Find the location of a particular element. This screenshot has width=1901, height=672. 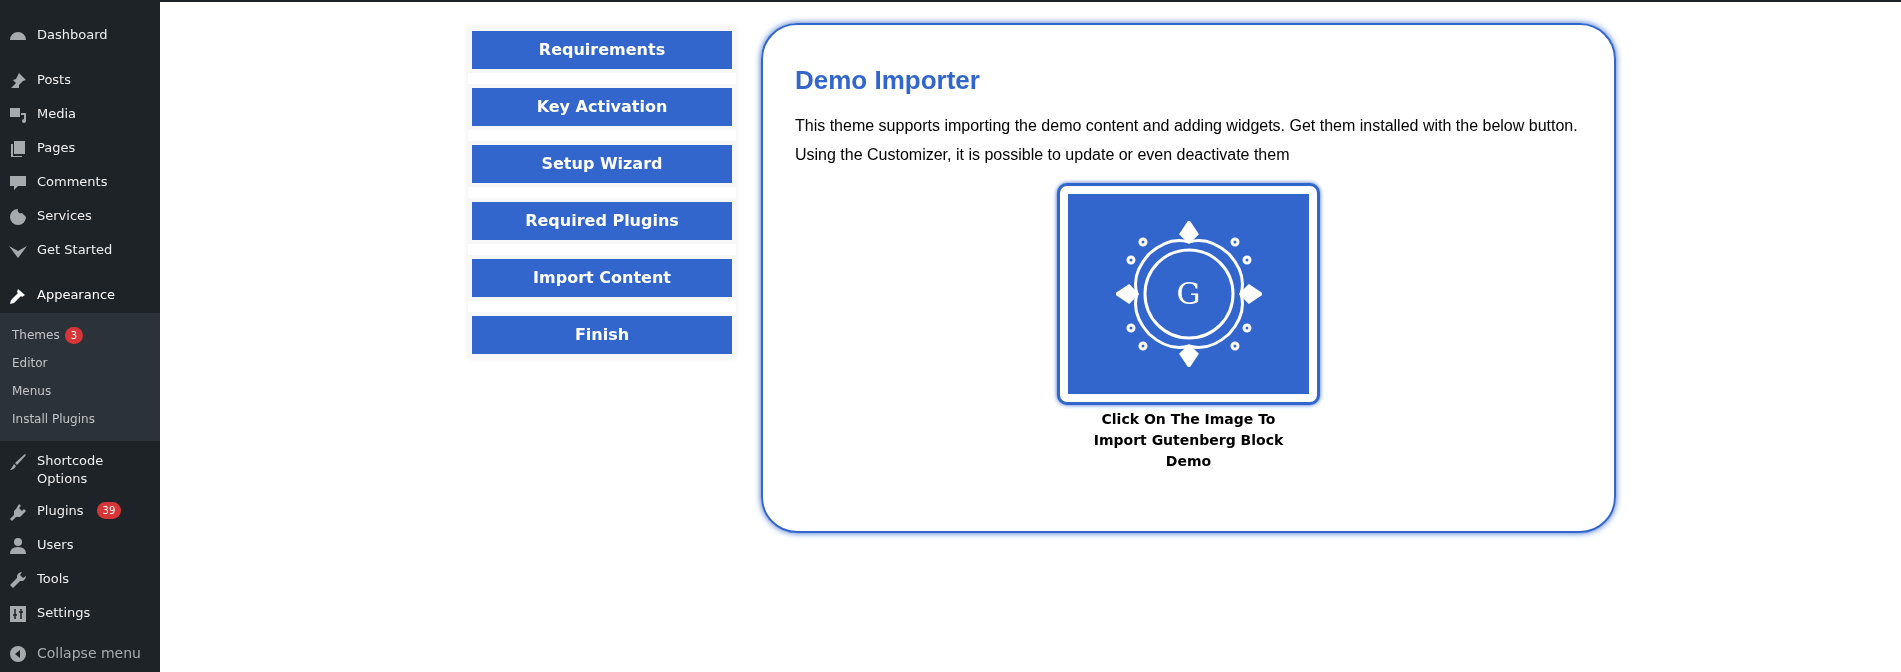

step-button: Key Activation is located at coordinates (602, 107).